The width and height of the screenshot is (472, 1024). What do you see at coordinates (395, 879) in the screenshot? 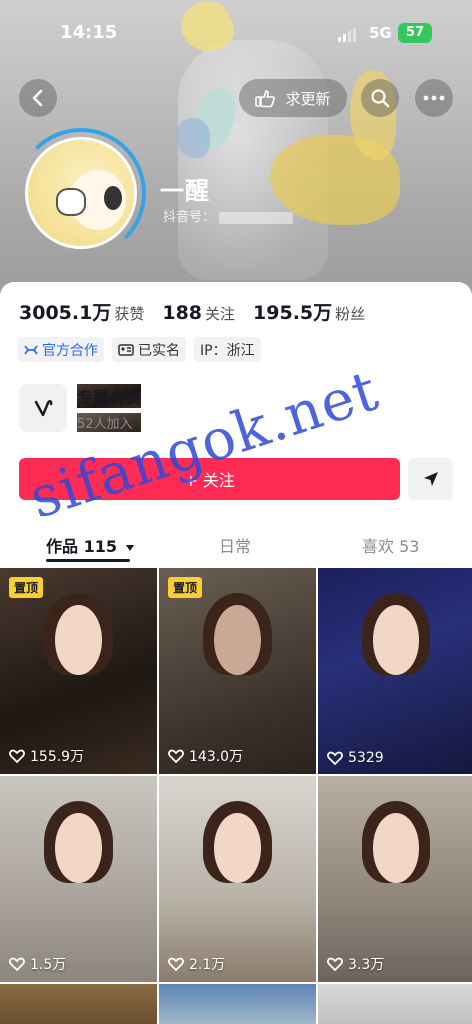
I see `video-tile: 3.3万` at bounding box center [395, 879].